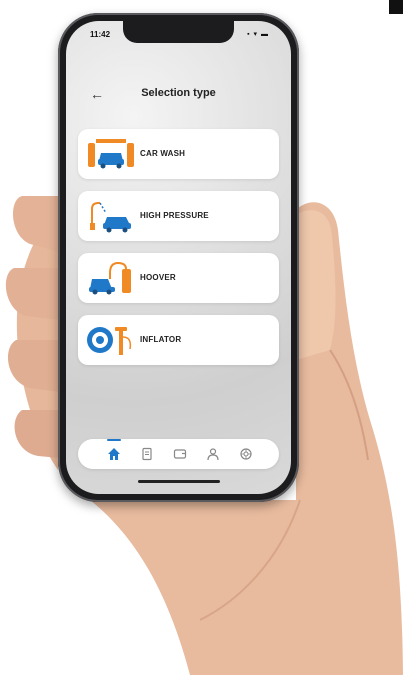 The image size is (403, 675). I want to click on option-high-pressure: HIGH PRESSURE, so click(178, 216).